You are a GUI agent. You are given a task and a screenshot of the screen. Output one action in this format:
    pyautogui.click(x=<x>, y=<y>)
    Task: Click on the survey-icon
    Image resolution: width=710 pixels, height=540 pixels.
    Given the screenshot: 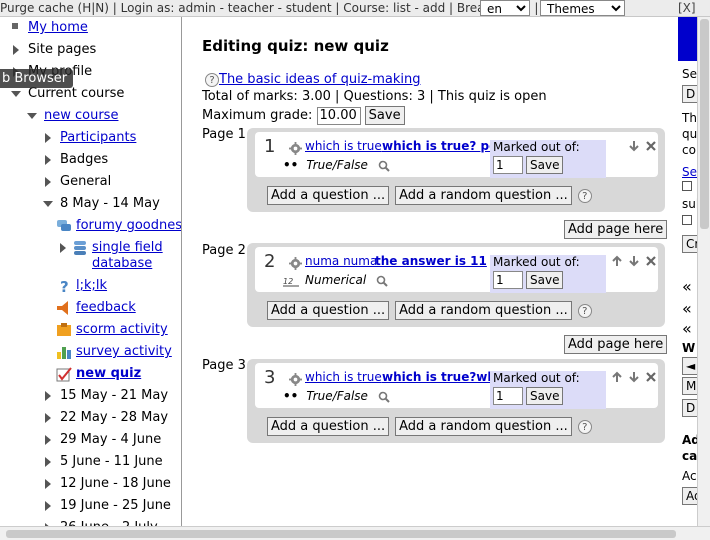 What is the action you would take?
    pyautogui.click(x=64, y=353)
    